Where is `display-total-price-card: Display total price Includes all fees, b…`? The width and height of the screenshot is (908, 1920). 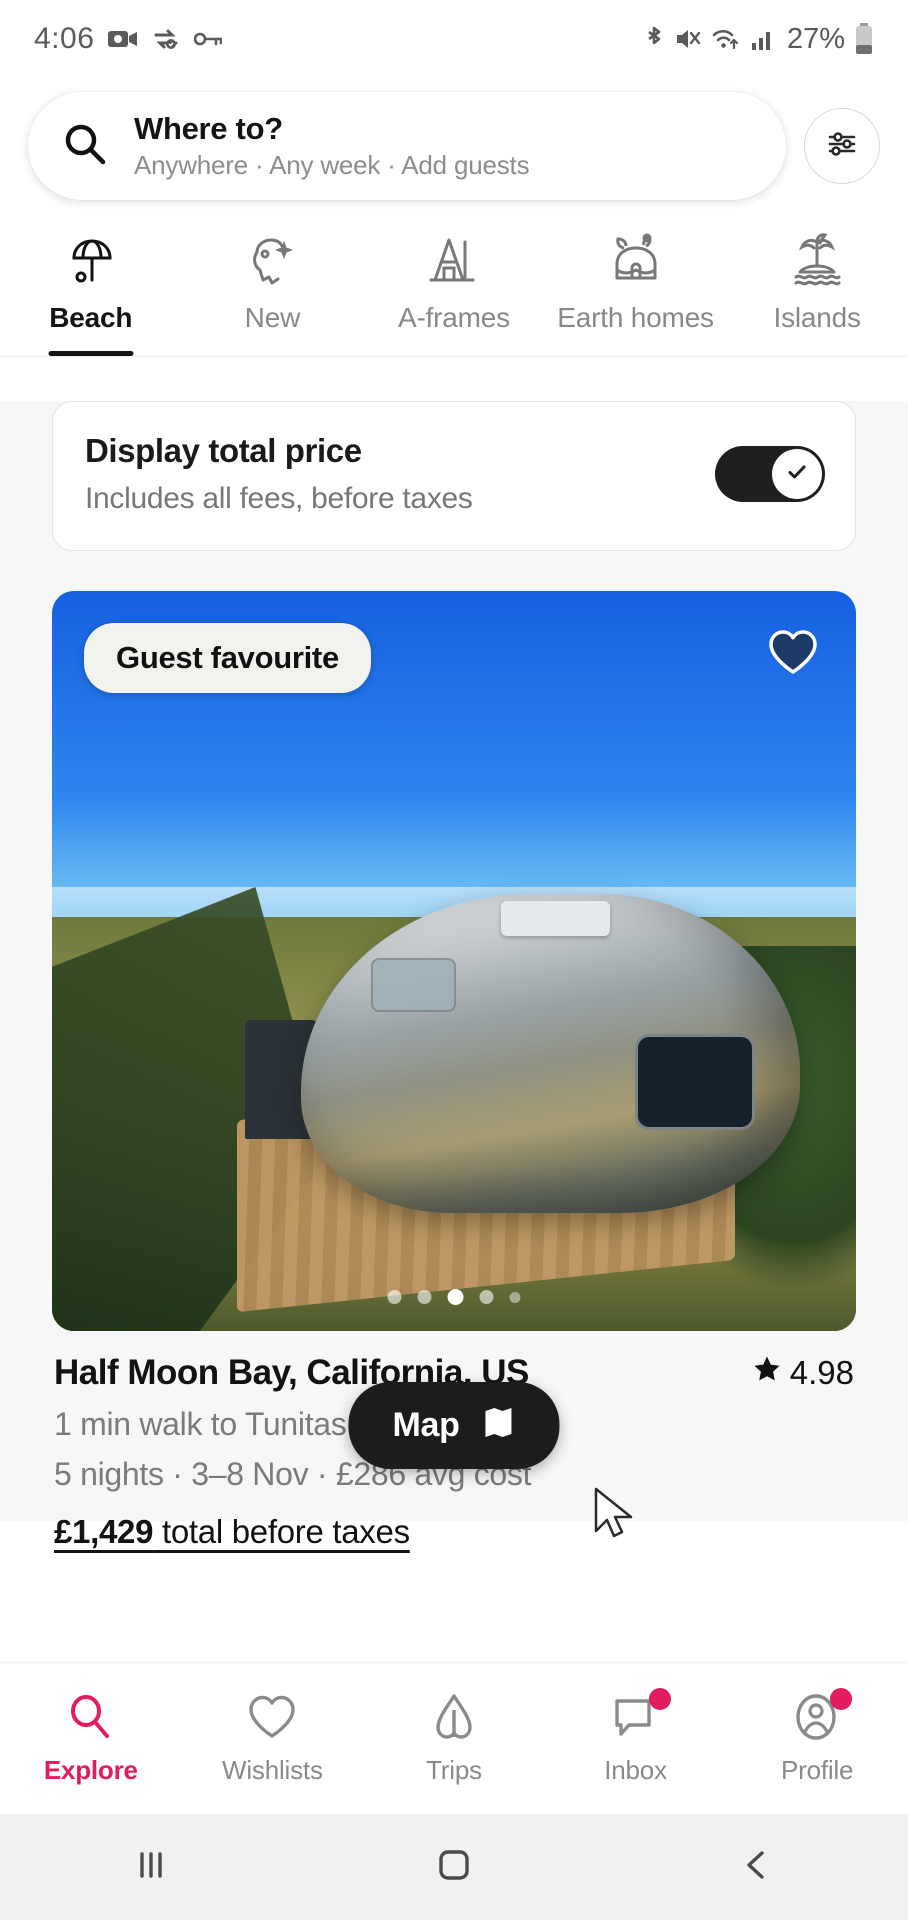
display-total-price-card: Display total price Includes all fees, b… is located at coordinates (454, 476).